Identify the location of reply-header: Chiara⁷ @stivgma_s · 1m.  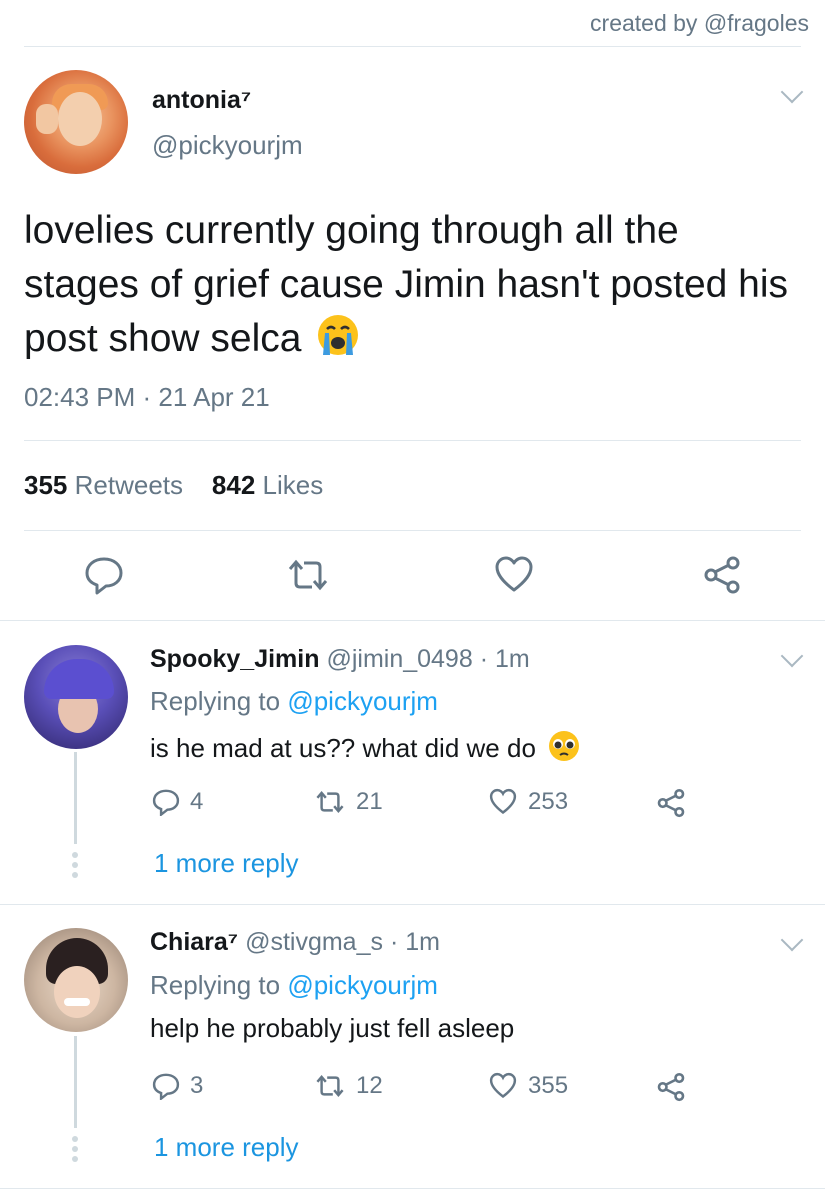
(295, 942).